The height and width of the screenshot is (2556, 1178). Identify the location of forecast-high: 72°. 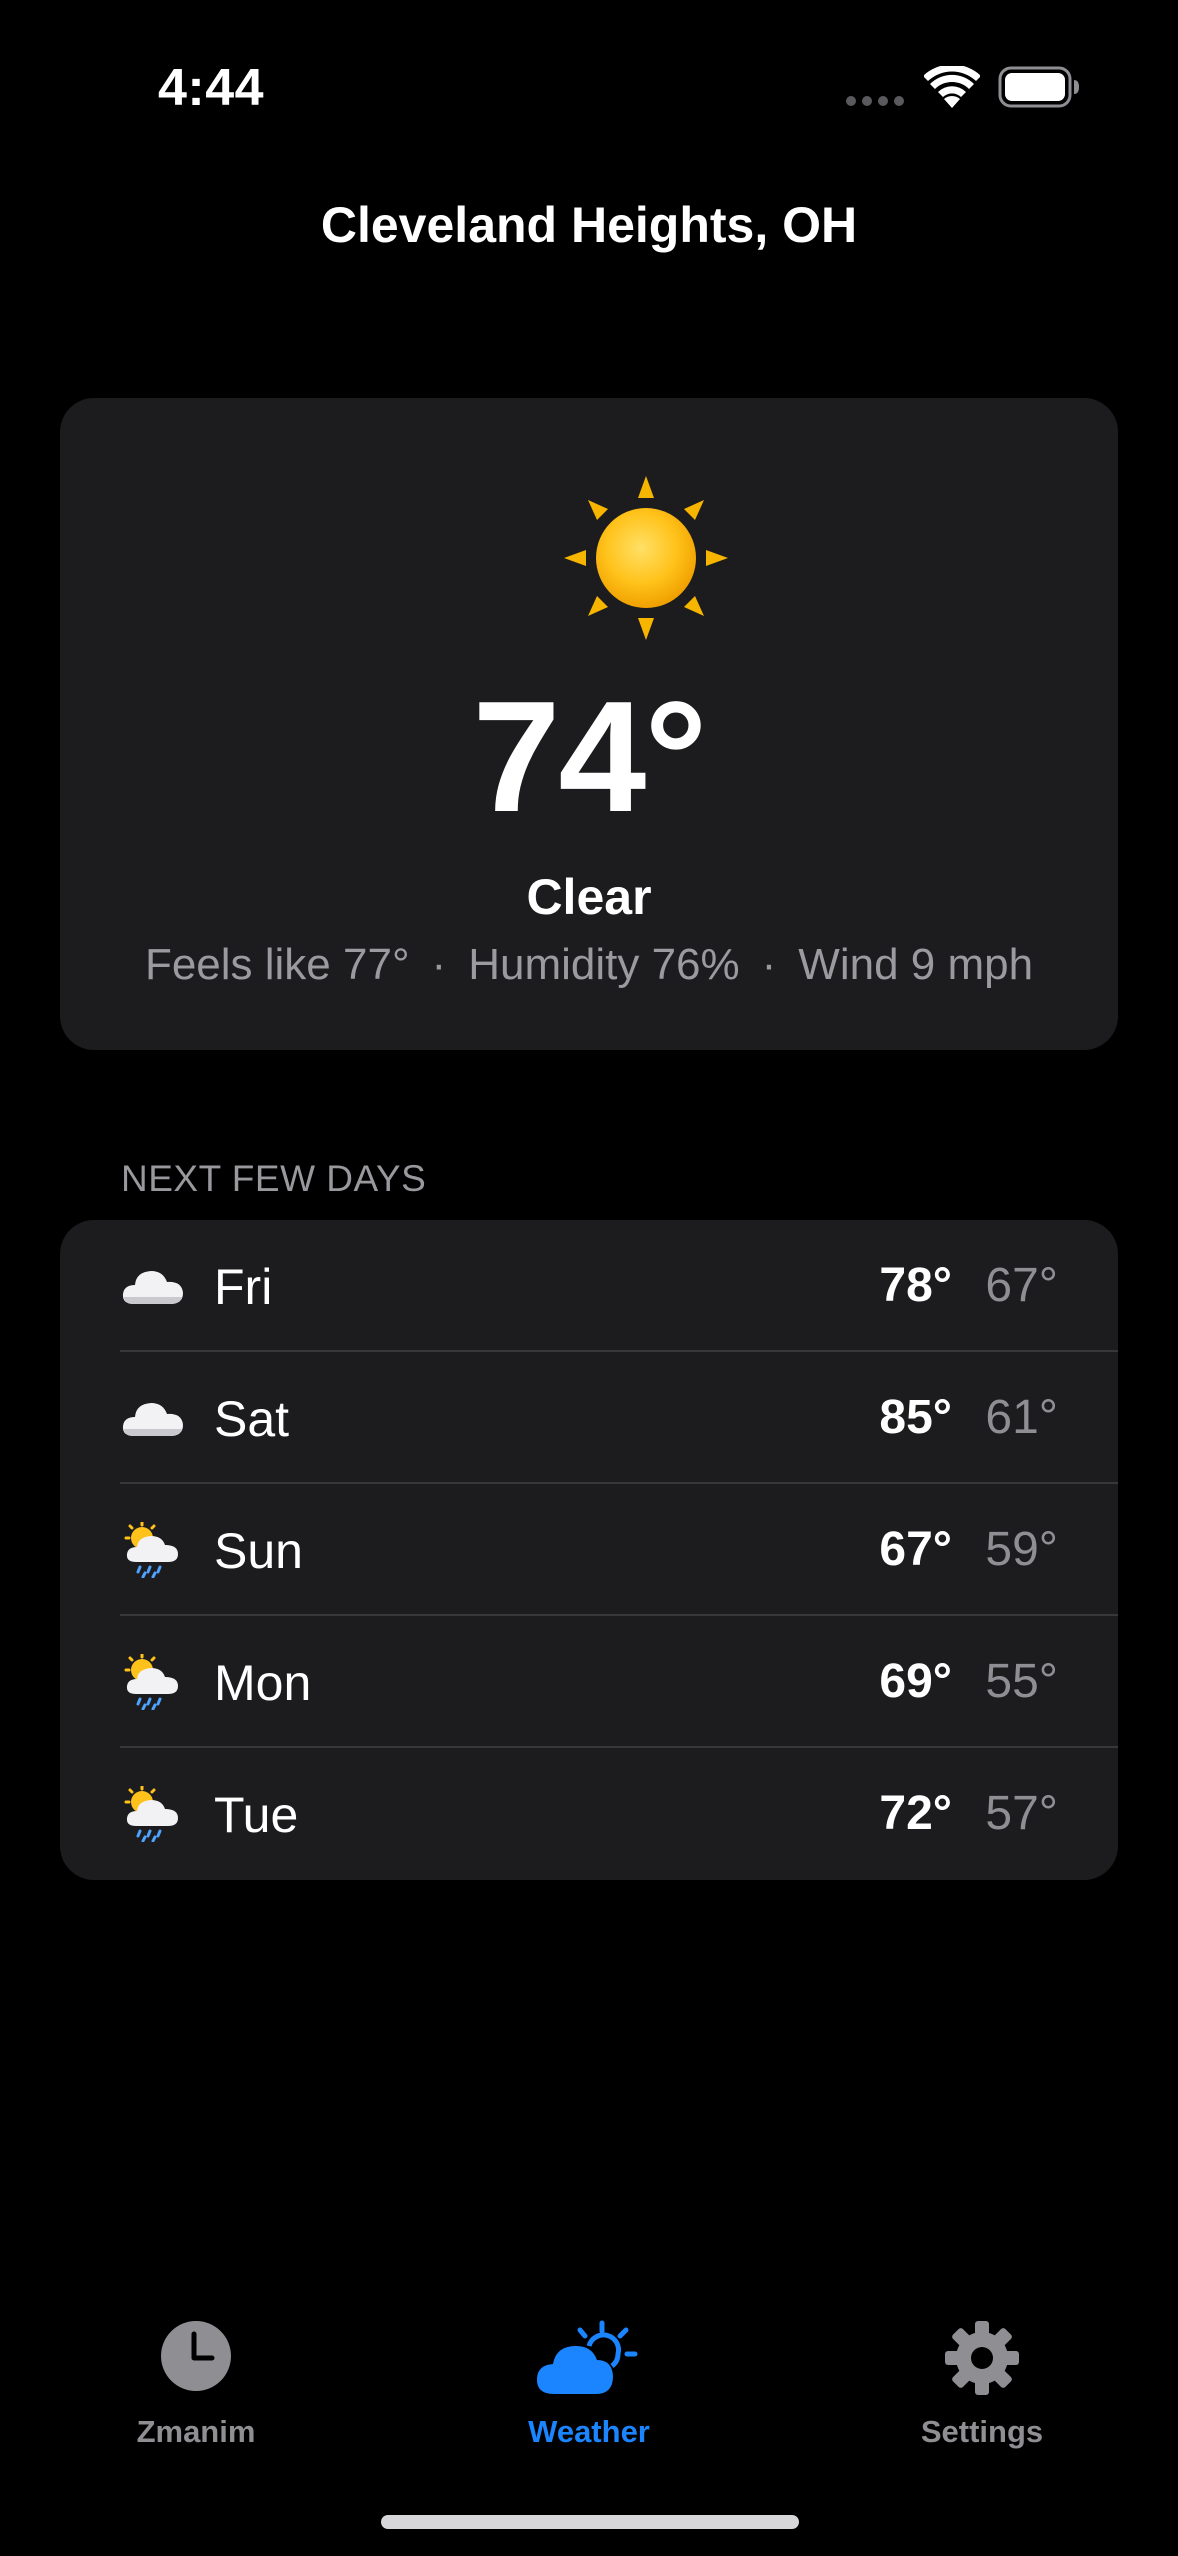
(915, 1813).